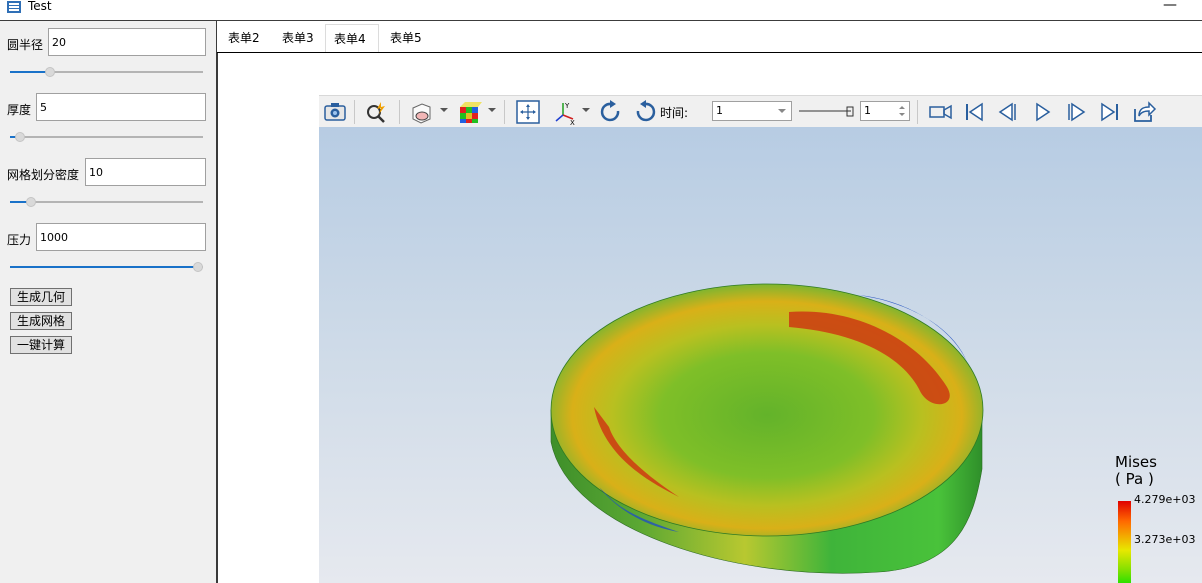 The width and height of the screenshot is (1202, 583). What do you see at coordinates (645, 112) in the screenshot?
I see `rotate-ccw-icon` at bounding box center [645, 112].